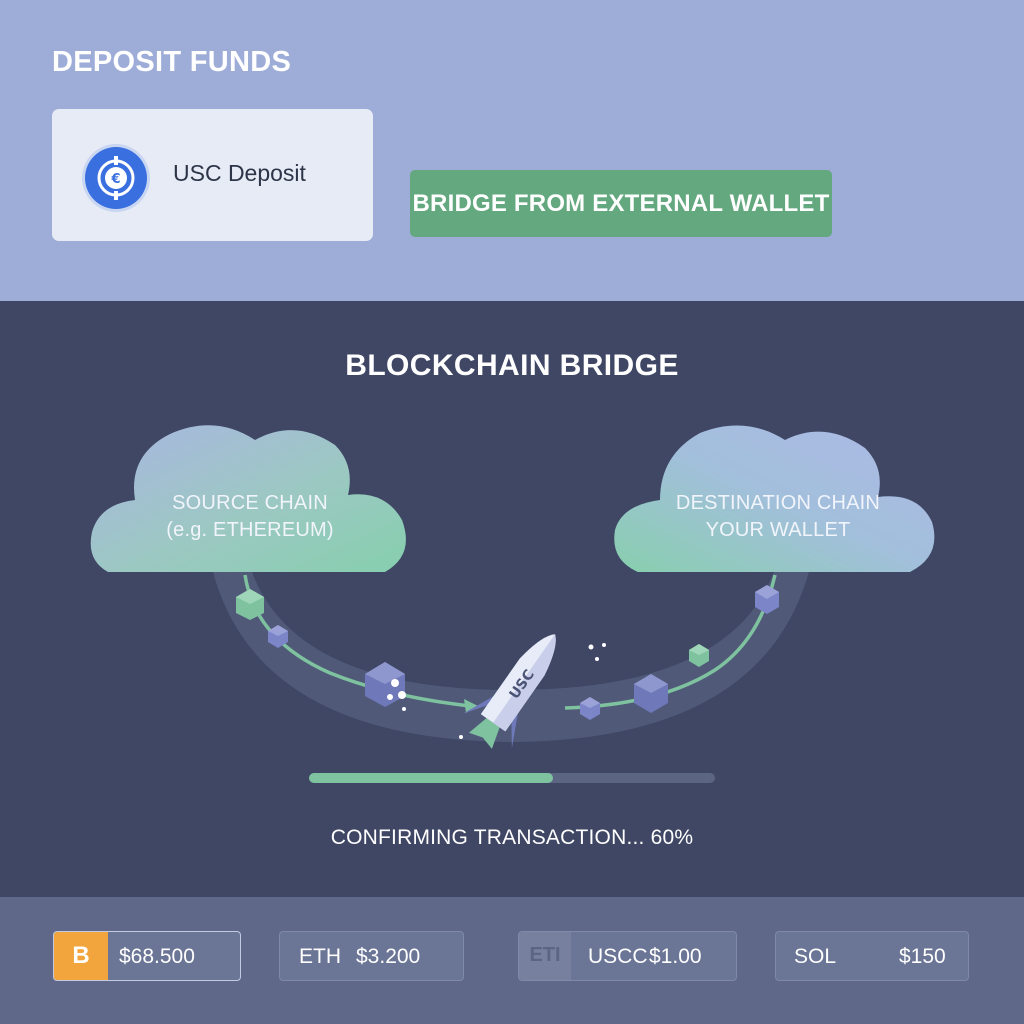  Describe the element at coordinates (512, 837) in the screenshot. I see `transaction-status-text: CONFIRMING TRANSACTION... 60%` at that location.